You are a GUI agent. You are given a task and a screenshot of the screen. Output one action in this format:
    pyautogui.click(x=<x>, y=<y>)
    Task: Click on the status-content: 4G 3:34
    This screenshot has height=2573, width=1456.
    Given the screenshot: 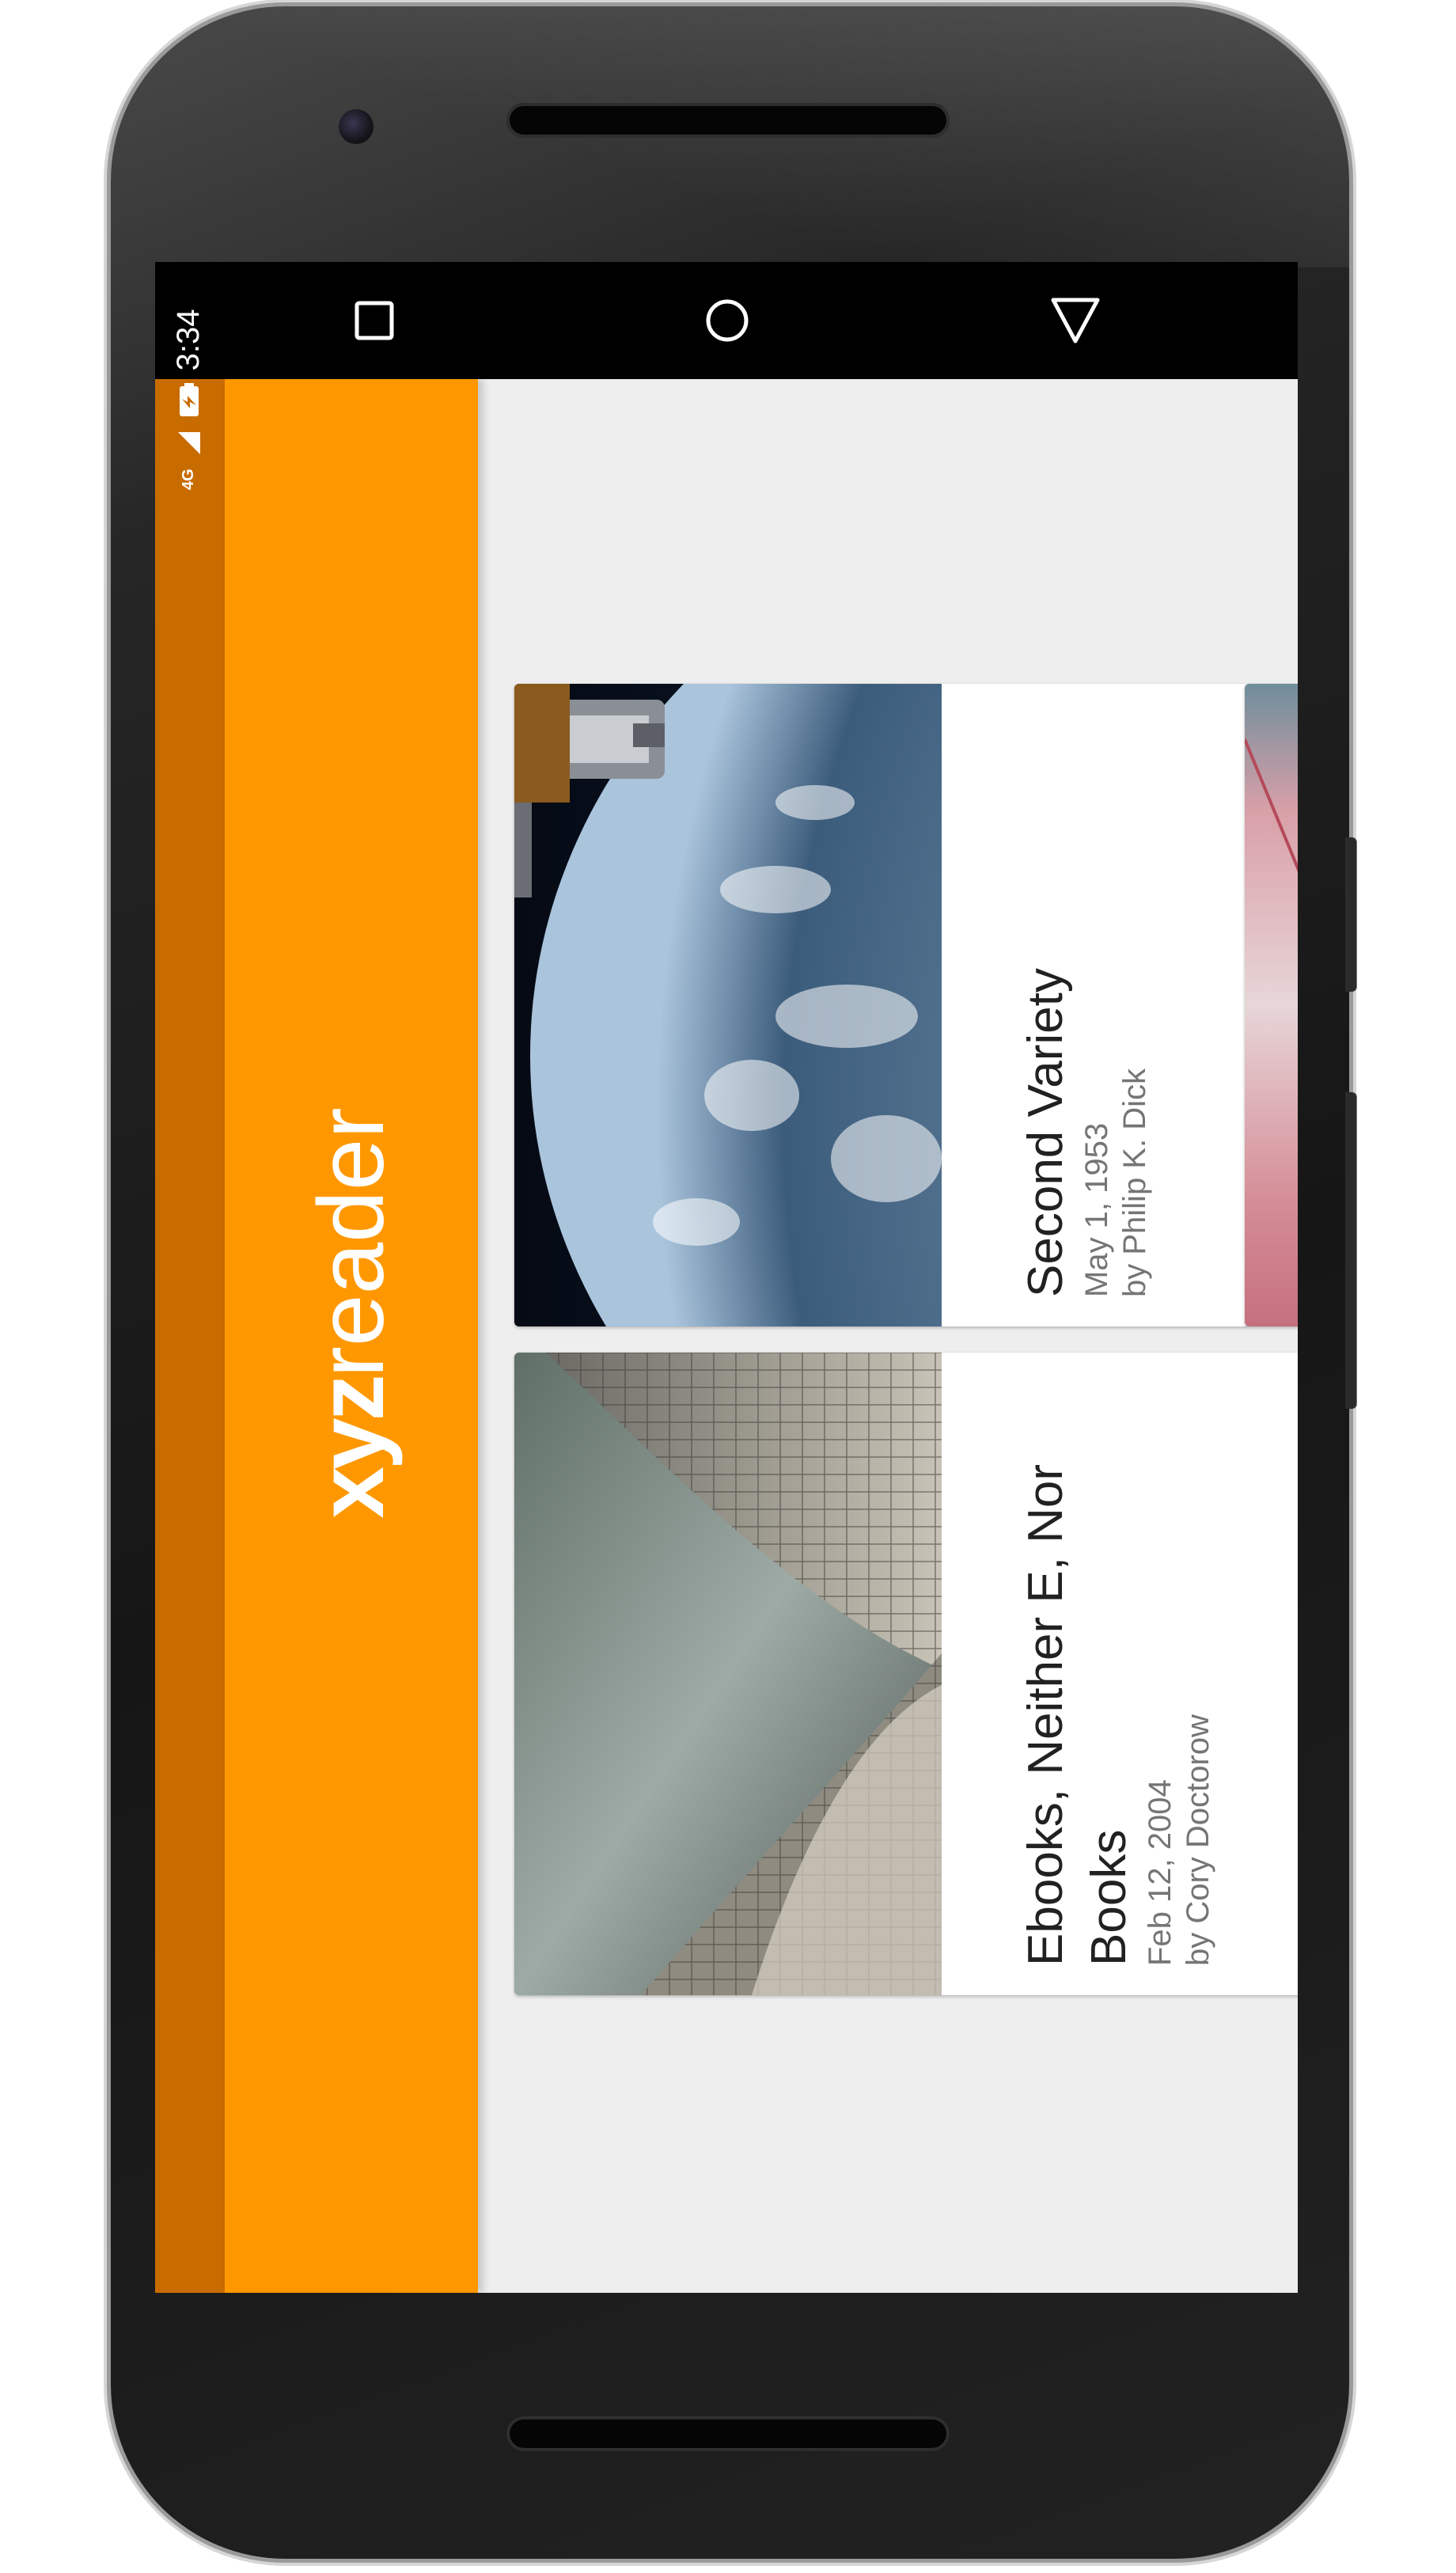 What is the action you would take?
    pyautogui.click(x=189, y=399)
    